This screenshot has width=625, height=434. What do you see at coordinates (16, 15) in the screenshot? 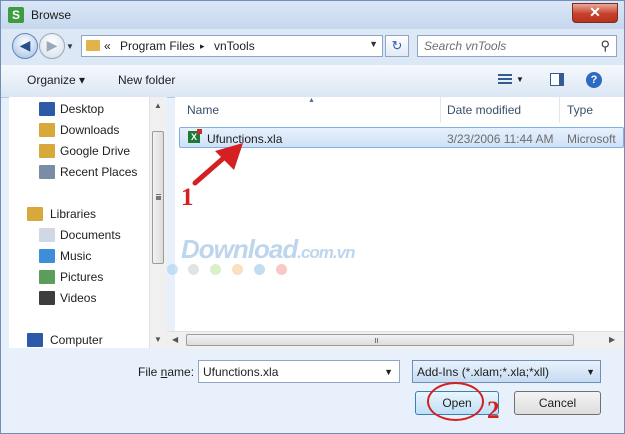
I see `app-icon: S` at bounding box center [16, 15].